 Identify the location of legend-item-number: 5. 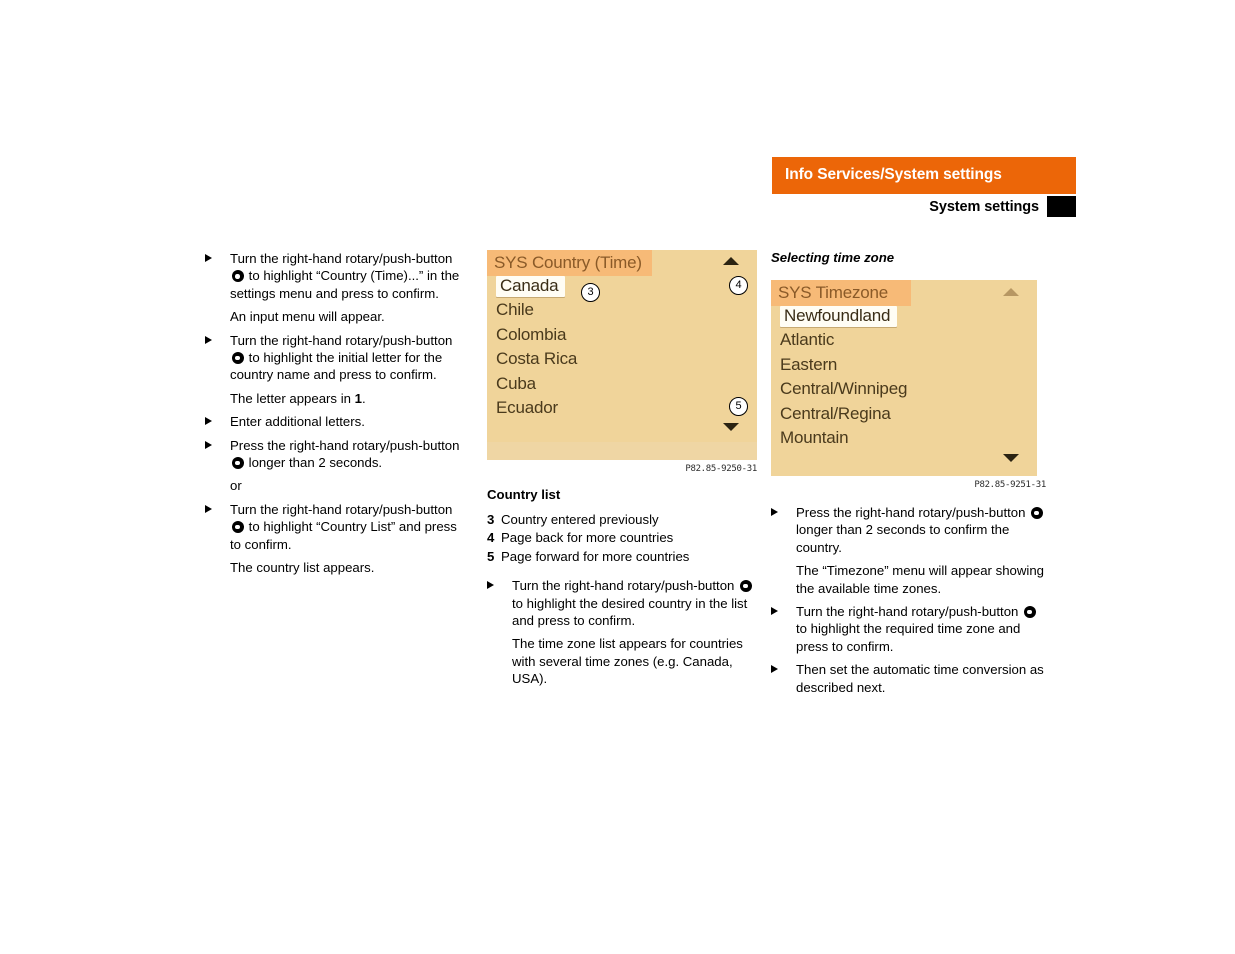
(491, 556).